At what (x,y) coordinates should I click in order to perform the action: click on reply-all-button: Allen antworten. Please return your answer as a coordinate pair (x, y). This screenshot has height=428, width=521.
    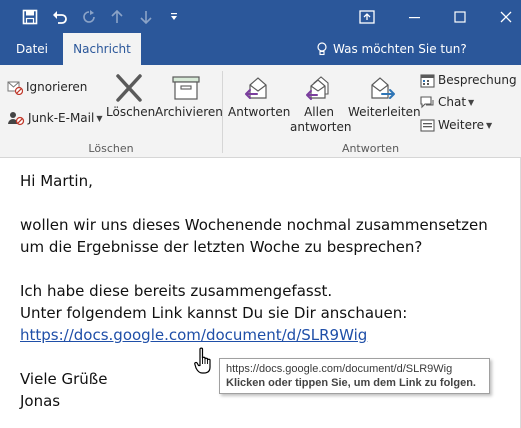
    Looking at the image, I should click on (321, 104).